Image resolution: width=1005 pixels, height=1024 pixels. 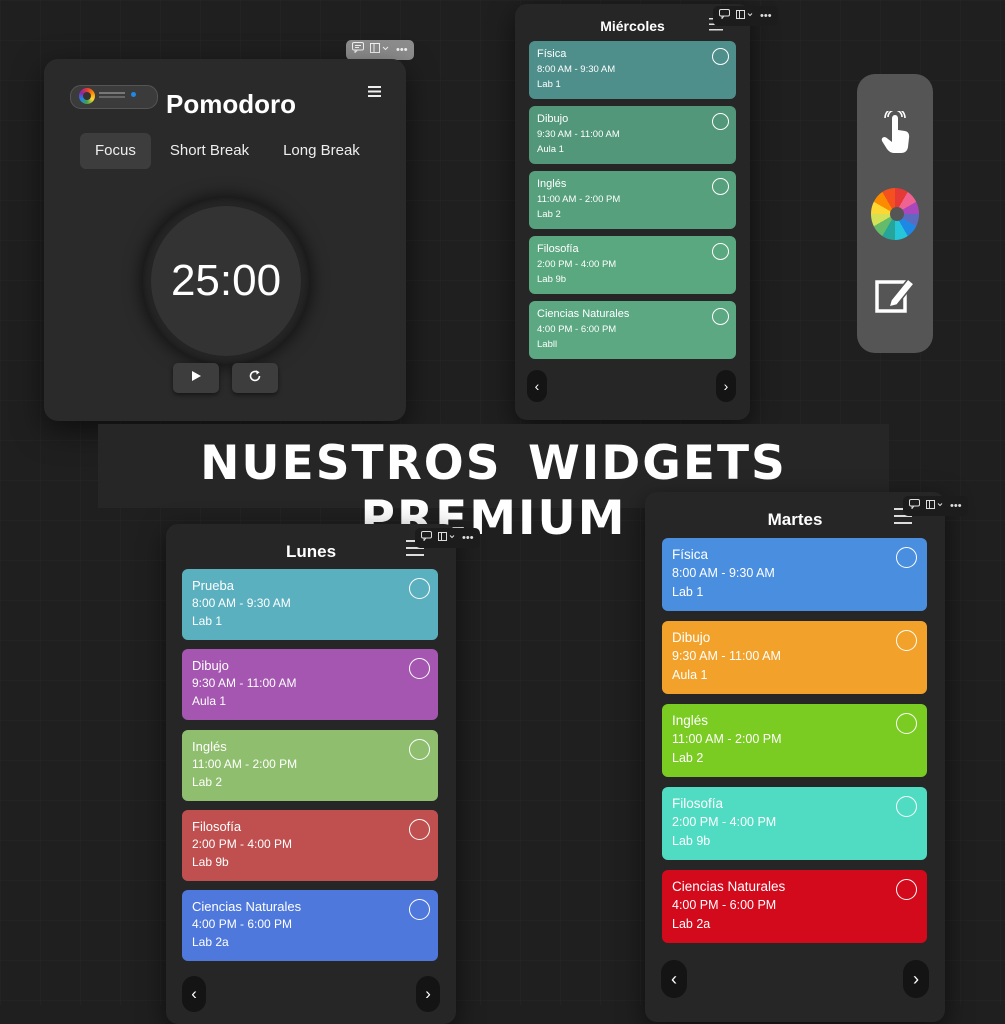 I want to click on lunes-floating-toolbar: •••, so click(x=447, y=538).